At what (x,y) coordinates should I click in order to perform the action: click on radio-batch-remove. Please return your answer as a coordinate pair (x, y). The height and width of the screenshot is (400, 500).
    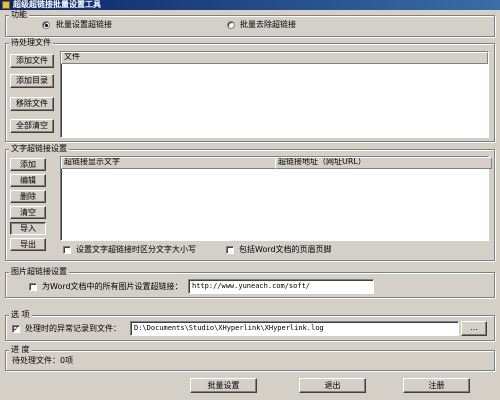
    Looking at the image, I should click on (231, 25).